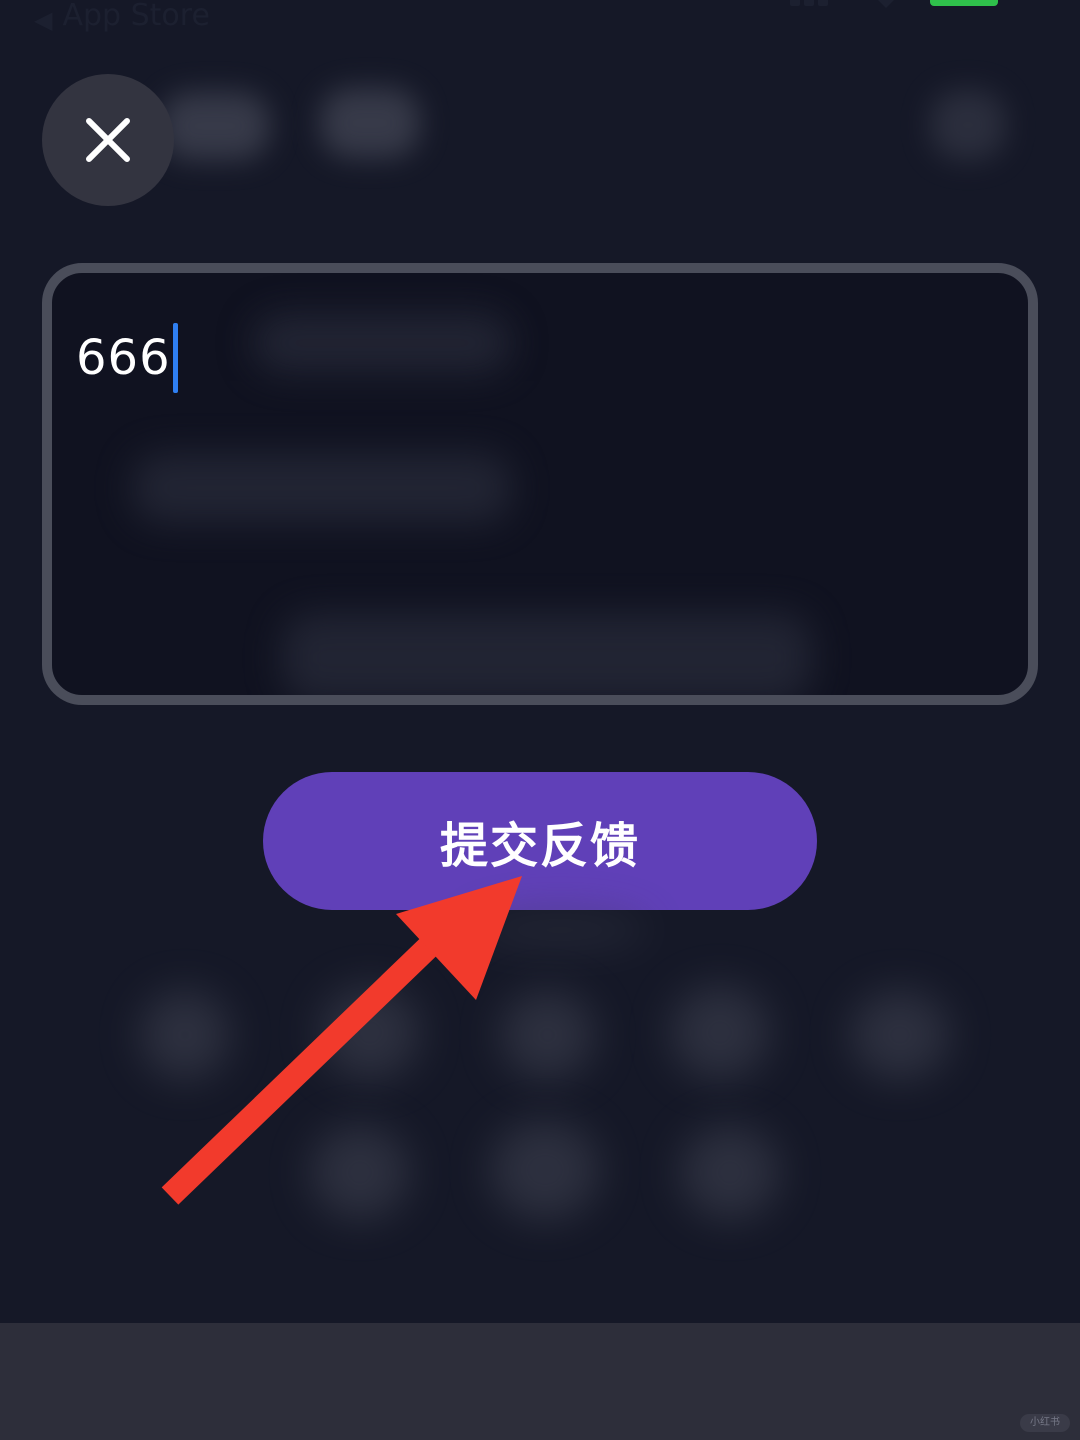 The width and height of the screenshot is (1080, 1440). I want to click on back-link-label: App Store, so click(136, 16).